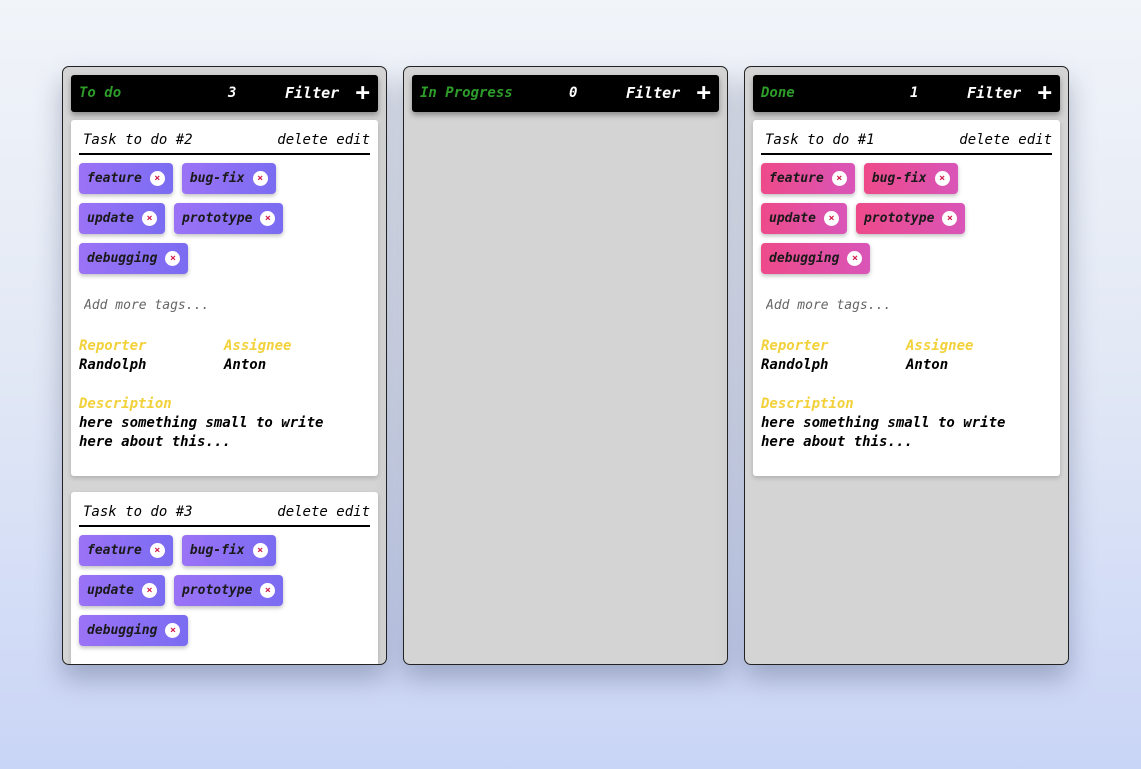 The height and width of the screenshot is (769, 1141). I want to click on column-title: Done, so click(778, 93).